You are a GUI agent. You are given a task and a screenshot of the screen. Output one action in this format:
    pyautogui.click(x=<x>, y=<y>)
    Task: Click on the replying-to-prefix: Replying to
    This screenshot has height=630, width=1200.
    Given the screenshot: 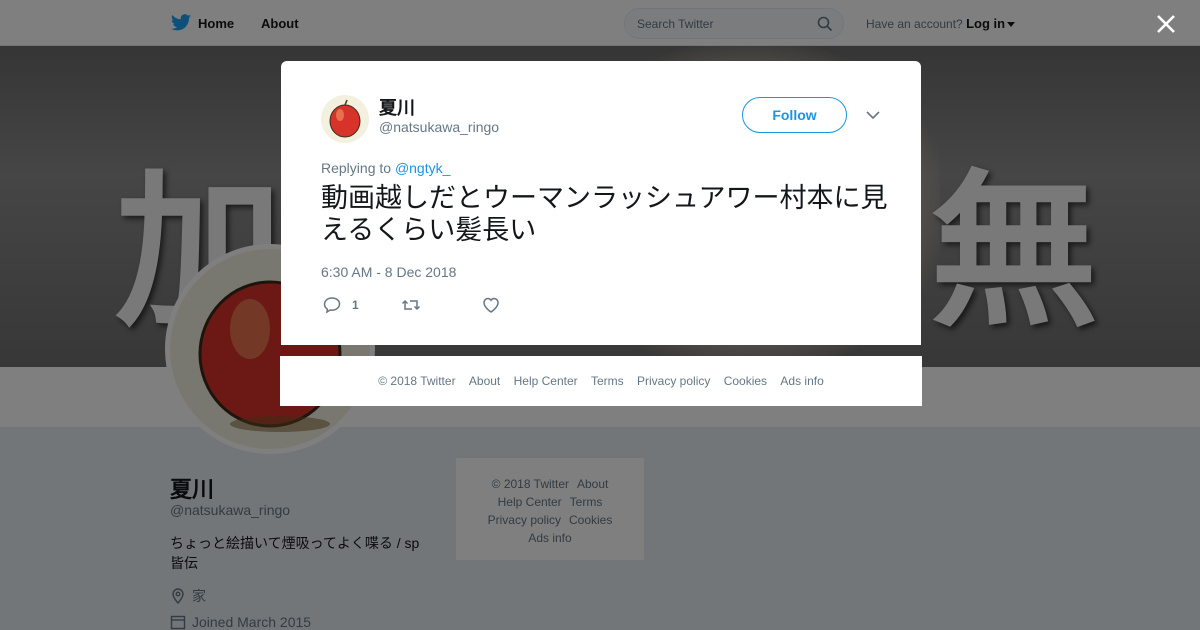 What is the action you would take?
    pyautogui.click(x=356, y=168)
    